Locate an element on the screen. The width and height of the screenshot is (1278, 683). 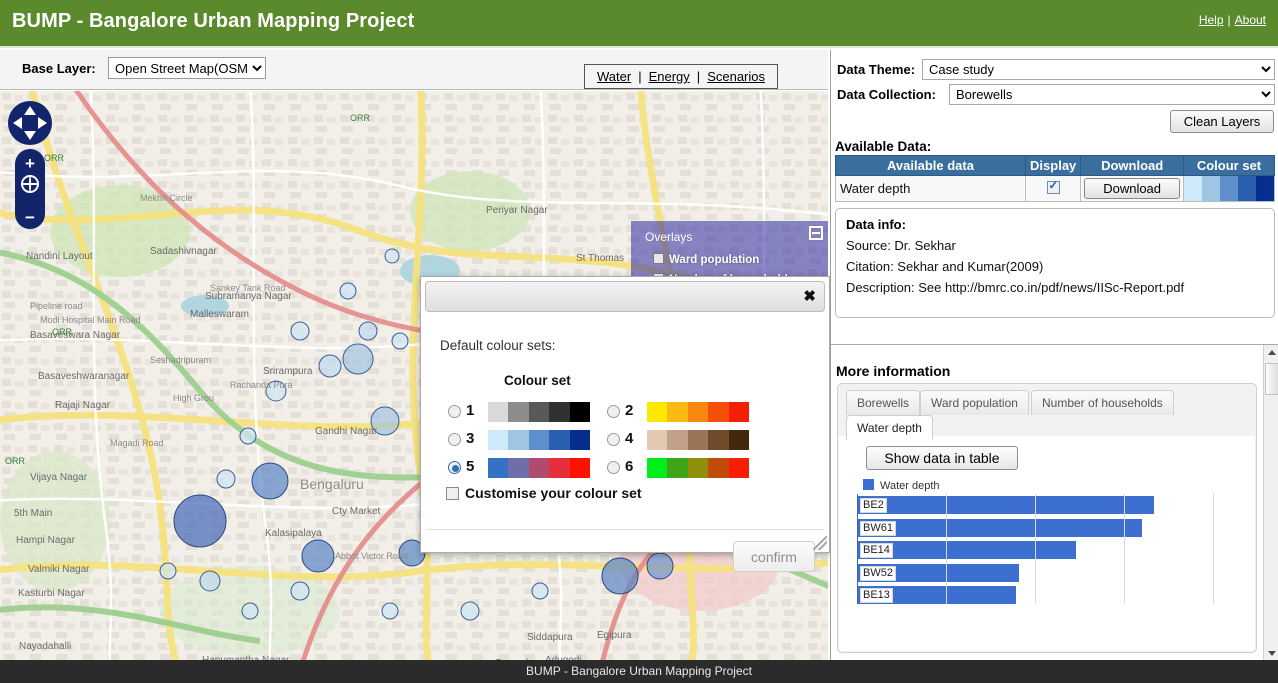
svg-text: Nayadahalli is located at coordinates (45, 646).